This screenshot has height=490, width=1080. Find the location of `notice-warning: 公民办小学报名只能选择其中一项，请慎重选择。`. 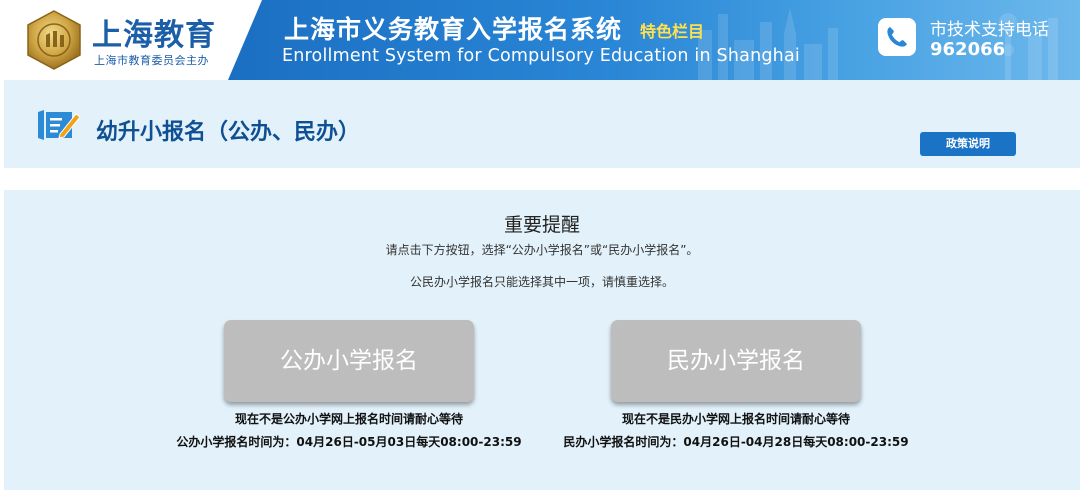

notice-warning: 公民办小学报名只能选择其中一项，请慎重选择。 is located at coordinates (541, 282).